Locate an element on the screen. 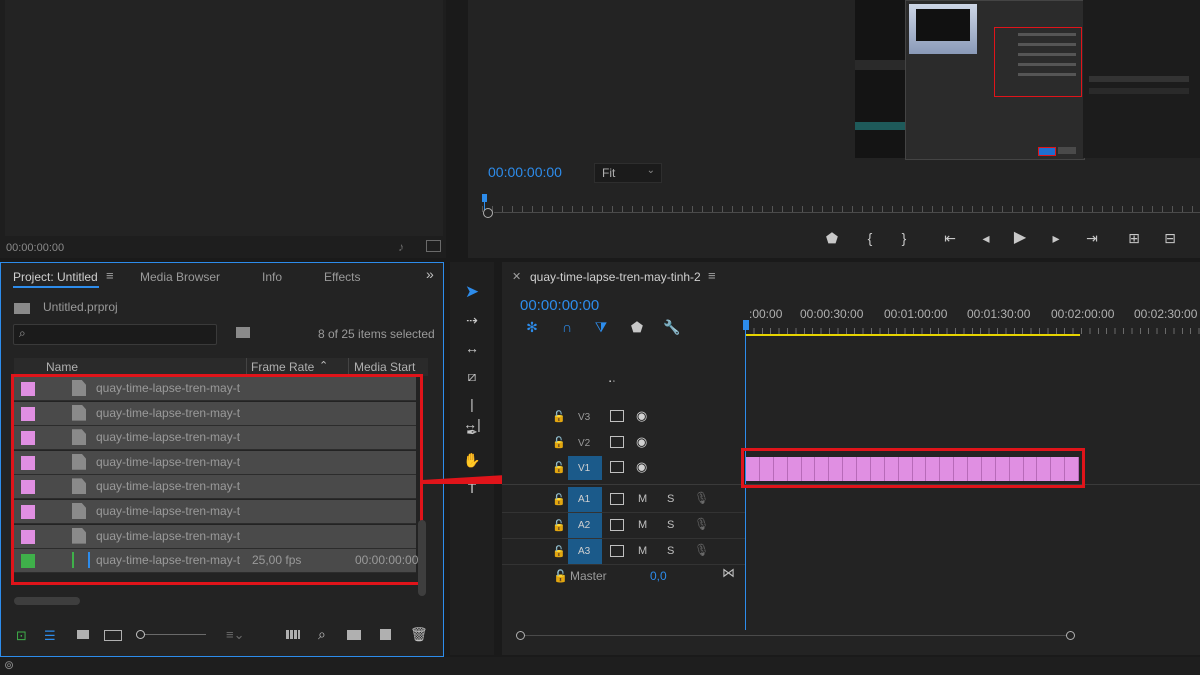  panel-menu-icon: ≡ is located at coordinates (110, 275).